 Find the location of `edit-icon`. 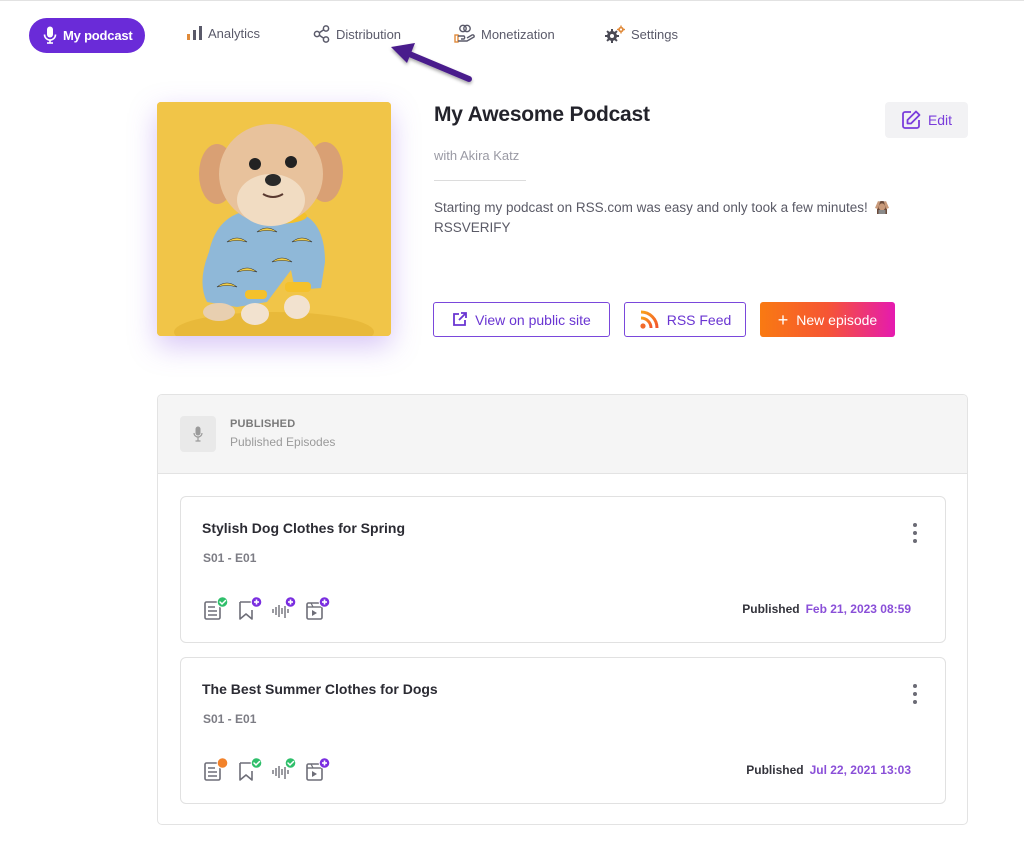

edit-icon is located at coordinates (911, 119).